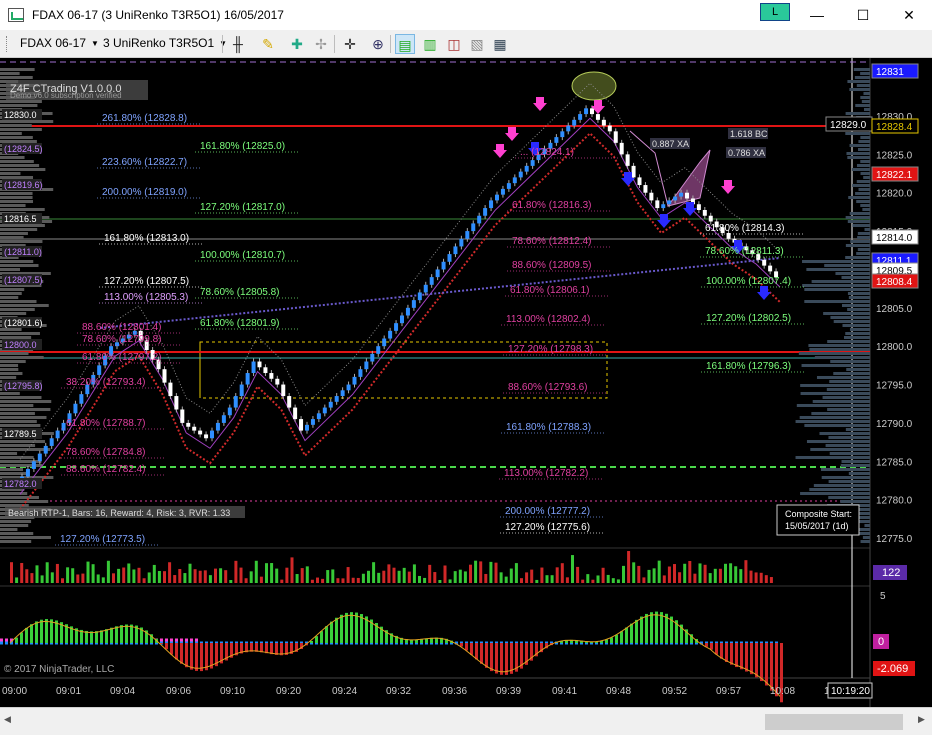 The image size is (932, 735). I want to click on pattern-label: 0.786 XA, so click(746, 153).